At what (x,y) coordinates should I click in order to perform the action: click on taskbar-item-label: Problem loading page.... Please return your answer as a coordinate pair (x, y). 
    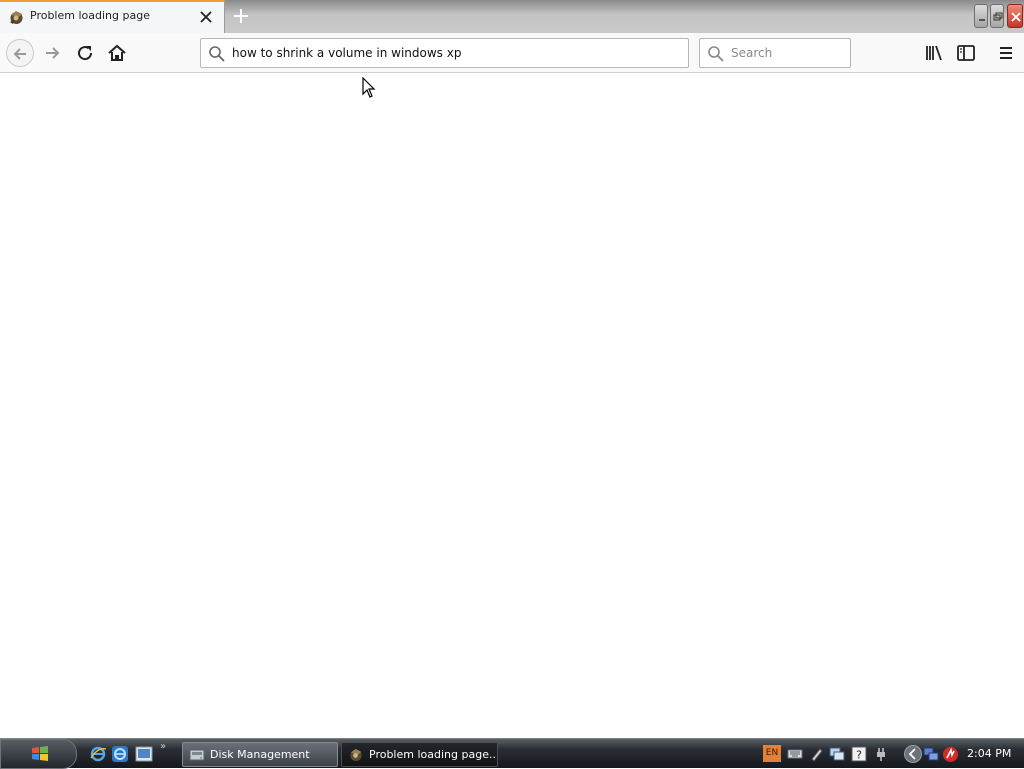
    Looking at the image, I should click on (433, 754).